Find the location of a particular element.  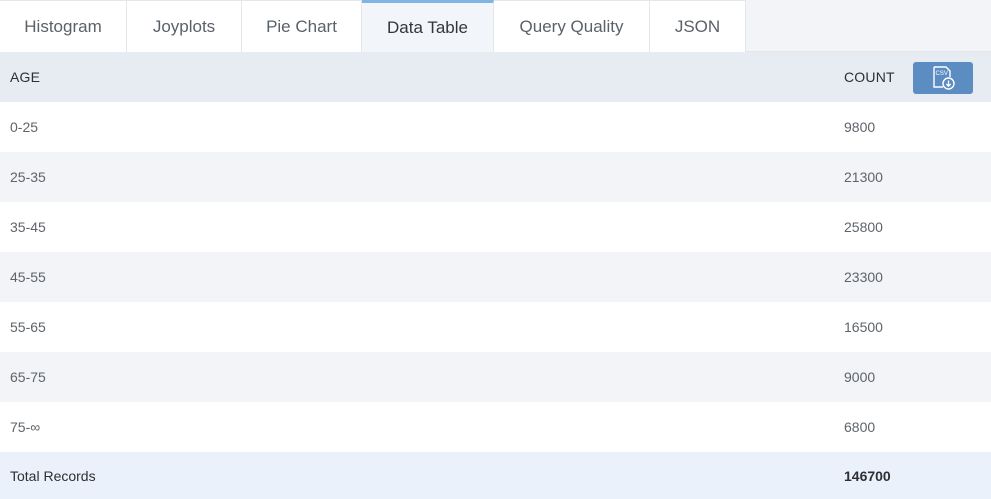

table-header: AGE COUNT CSV is located at coordinates (495, 77).